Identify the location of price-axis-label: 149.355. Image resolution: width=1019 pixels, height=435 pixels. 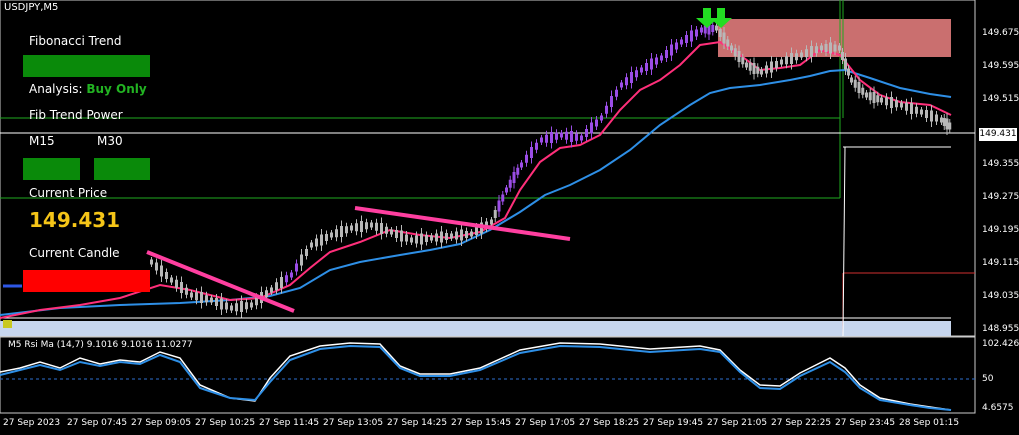
(1000, 164).